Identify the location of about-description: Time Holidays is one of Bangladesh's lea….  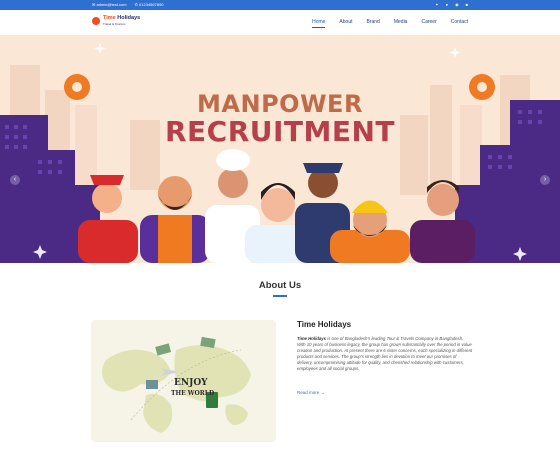
(385, 354).